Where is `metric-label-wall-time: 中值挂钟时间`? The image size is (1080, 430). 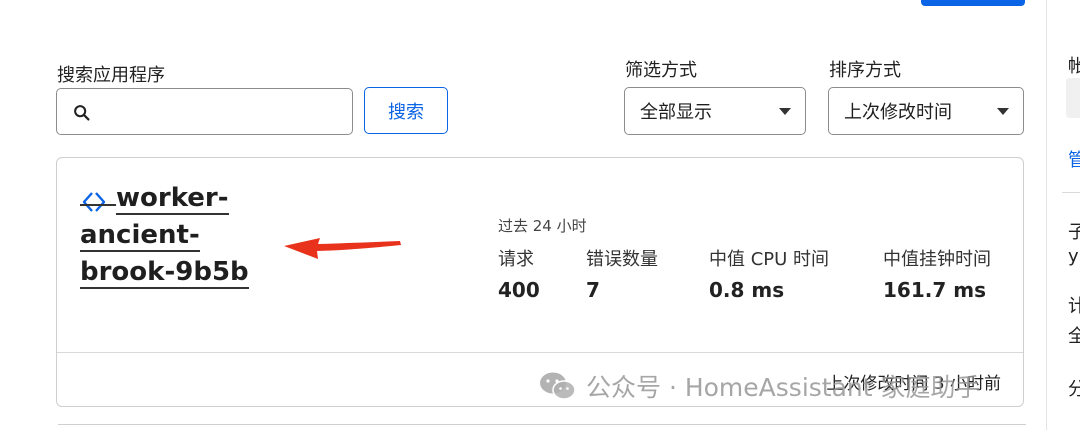 metric-label-wall-time: 中值挂钟时间 is located at coordinates (937, 259).